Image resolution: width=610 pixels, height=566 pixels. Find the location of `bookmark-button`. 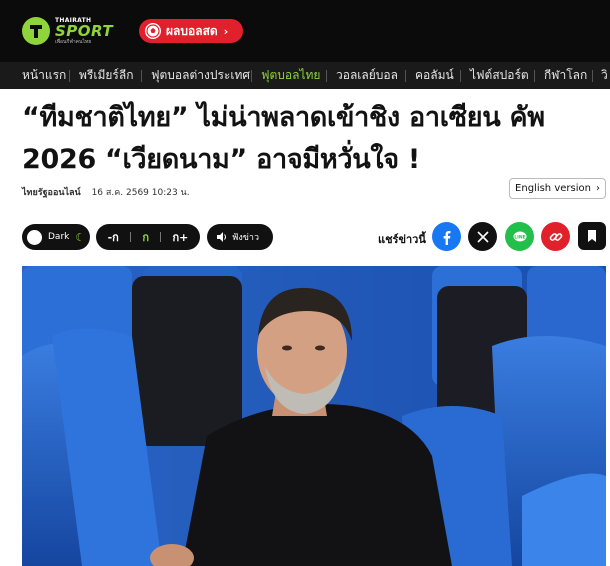

bookmark-button is located at coordinates (592, 236).